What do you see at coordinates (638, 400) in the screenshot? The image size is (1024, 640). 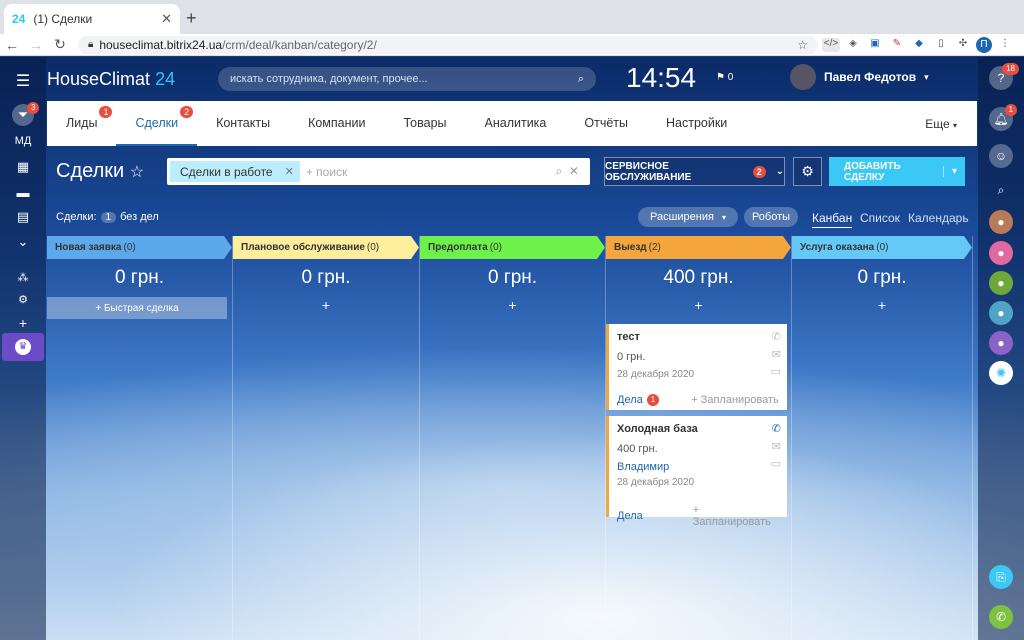 I see `deal-tasks-link: Дела 1` at bounding box center [638, 400].